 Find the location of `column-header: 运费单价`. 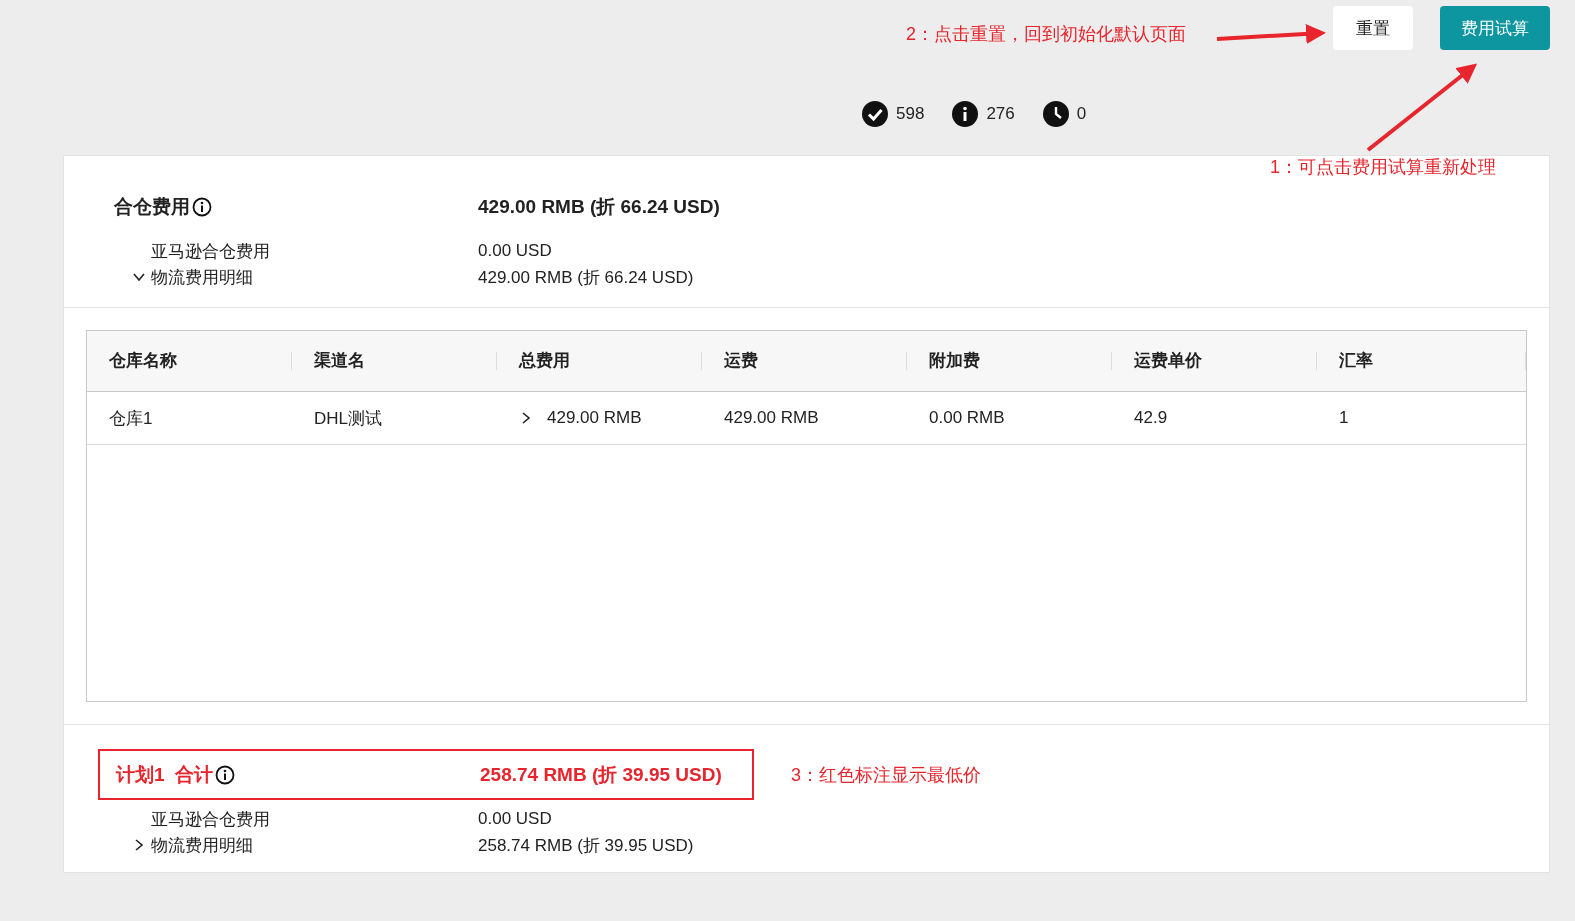

column-header: 运费单价 is located at coordinates (1214, 361).